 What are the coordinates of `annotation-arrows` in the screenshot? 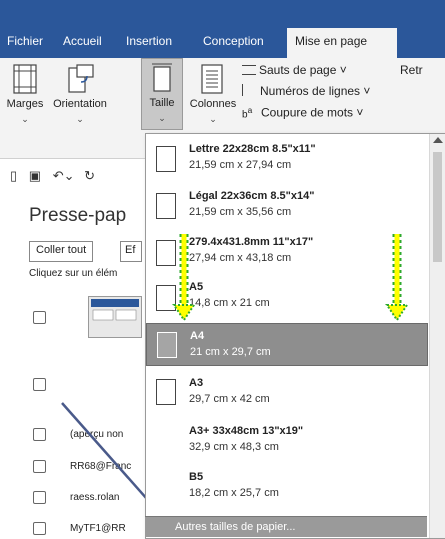 It's located at (290, 278).